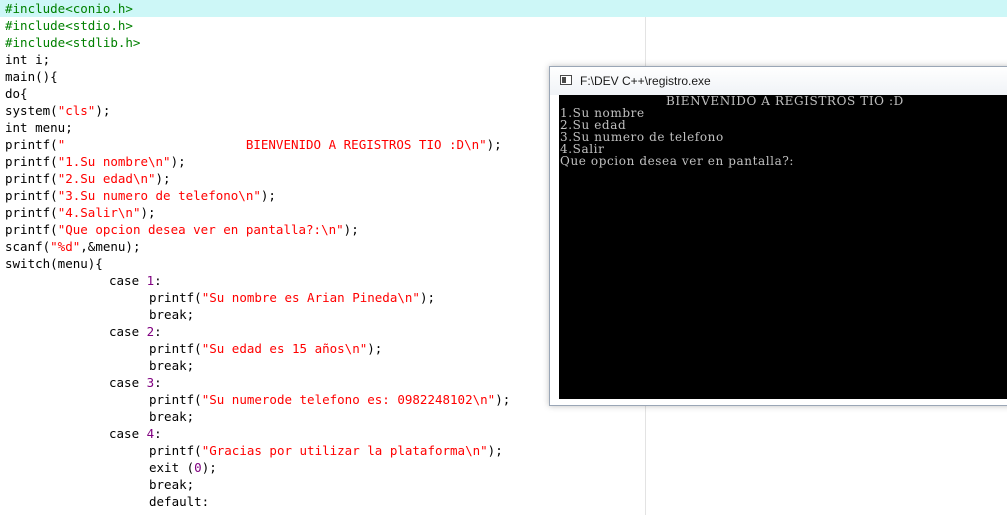 The width and height of the screenshot is (1007, 515). I want to click on code-line: case 4:, so click(503, 433).